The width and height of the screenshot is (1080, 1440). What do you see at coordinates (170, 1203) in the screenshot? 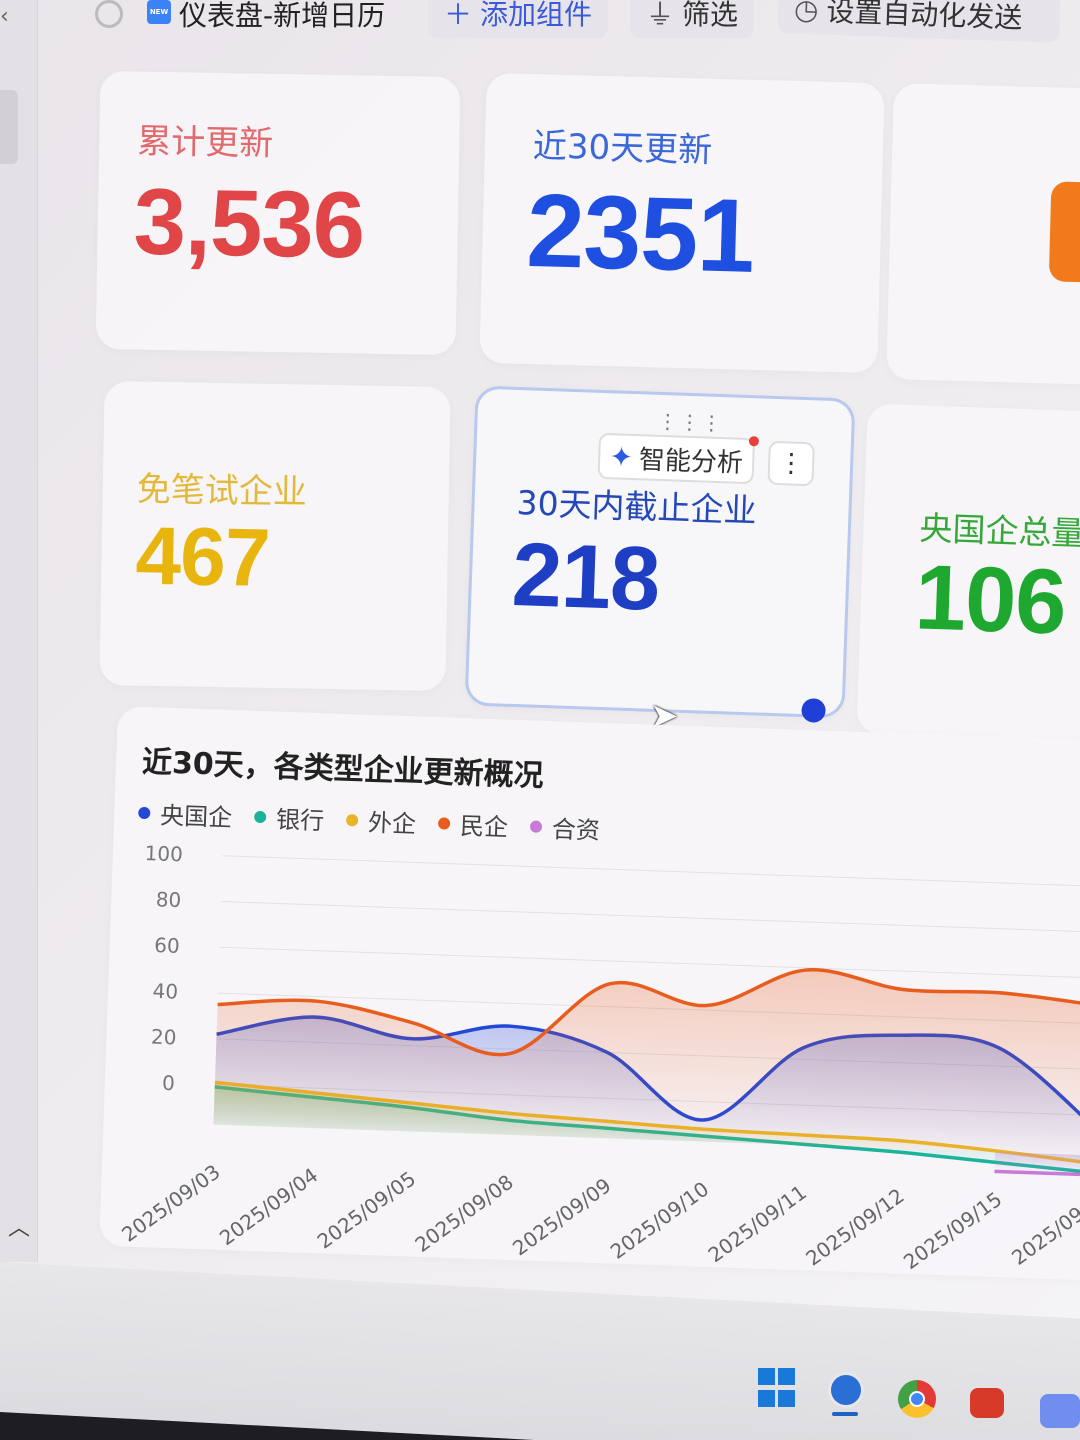
I see `x-tick-label: 2025/09/03` at bounding box center [170, 1203].